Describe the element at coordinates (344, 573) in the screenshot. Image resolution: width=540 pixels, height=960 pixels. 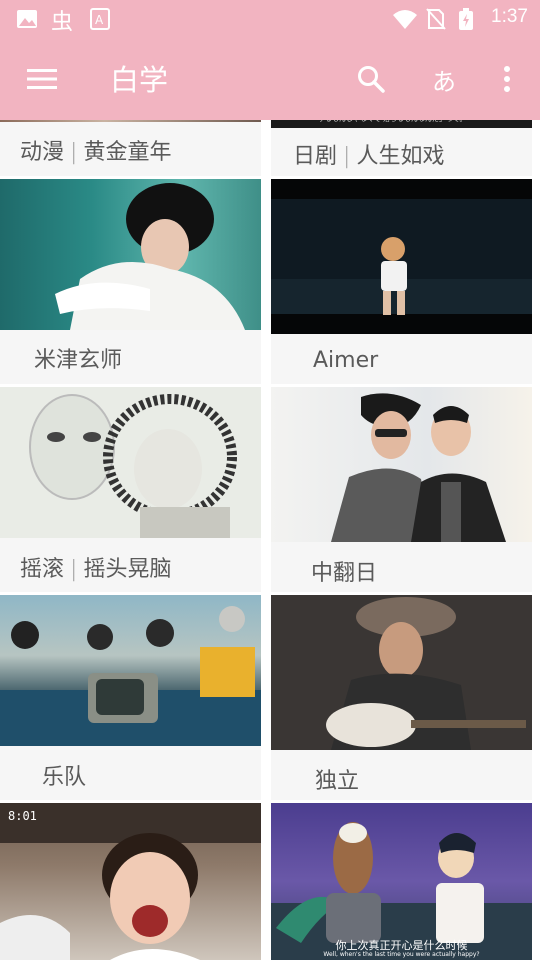
I see `card-label: 中翻日` at that location.